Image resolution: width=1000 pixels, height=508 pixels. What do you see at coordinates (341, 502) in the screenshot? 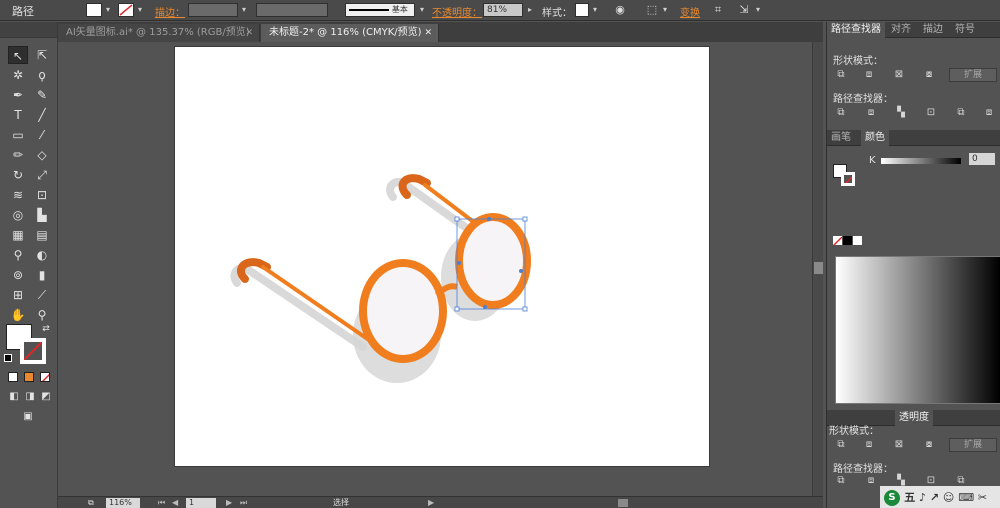
I see `current-tool-status: 选择` at bounding box center [341, 502].